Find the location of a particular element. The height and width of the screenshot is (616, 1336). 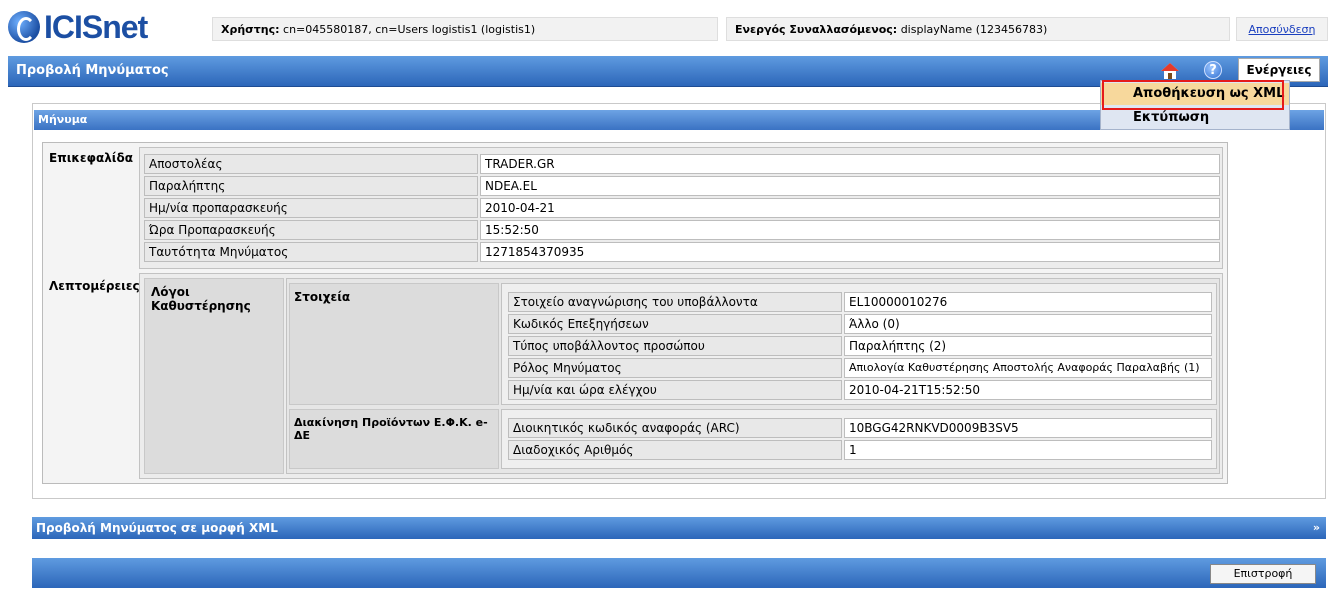

field-value: 15:52:50 is located at coordinates (850, 230).